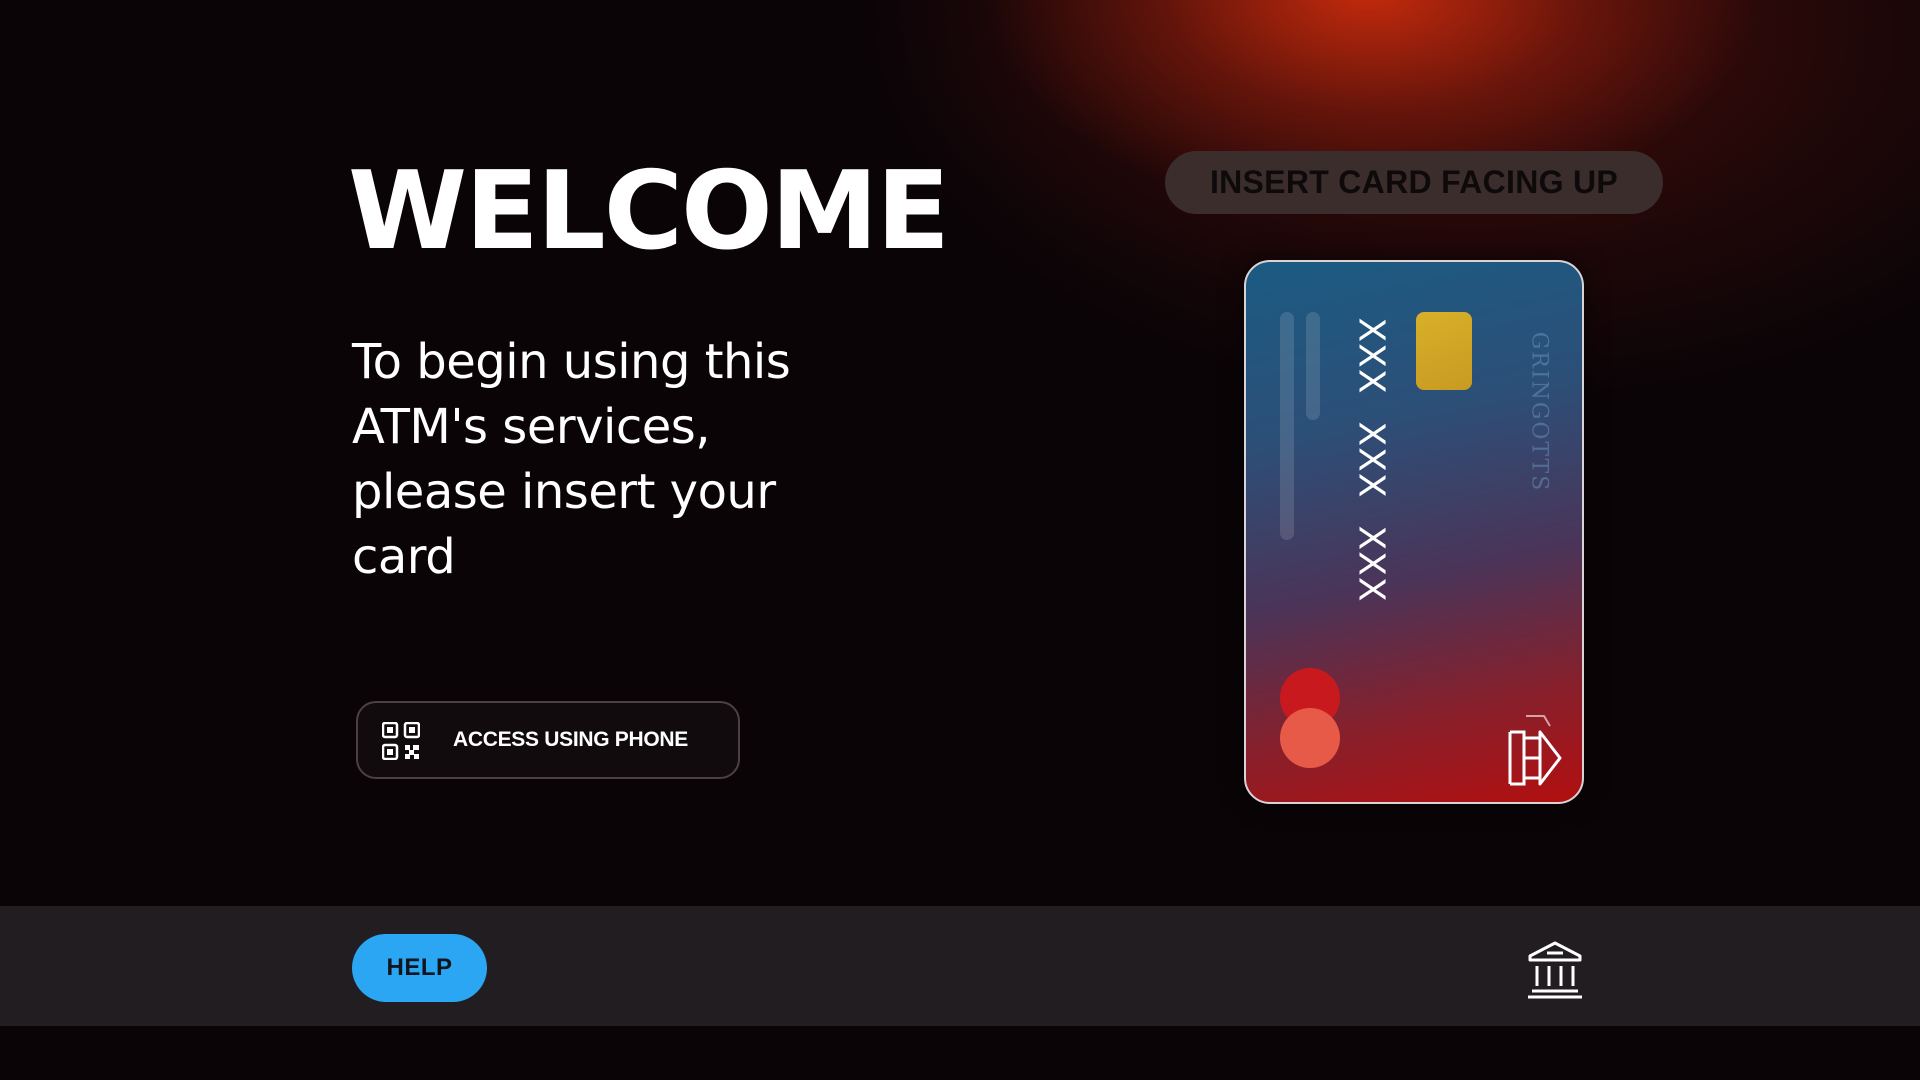  I want to click on card-bank-name: GRINGOTTS, so click(1539, 412).